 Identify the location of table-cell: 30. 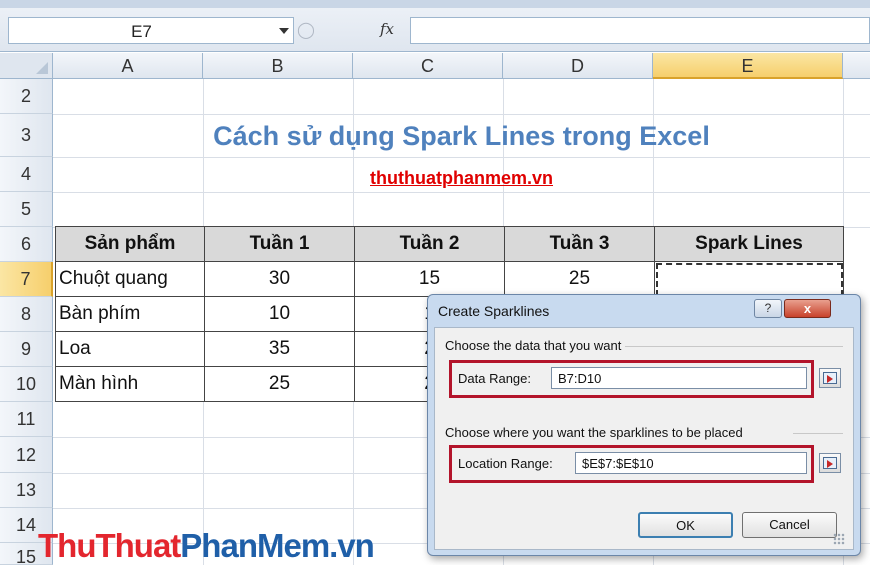
(279, 279).